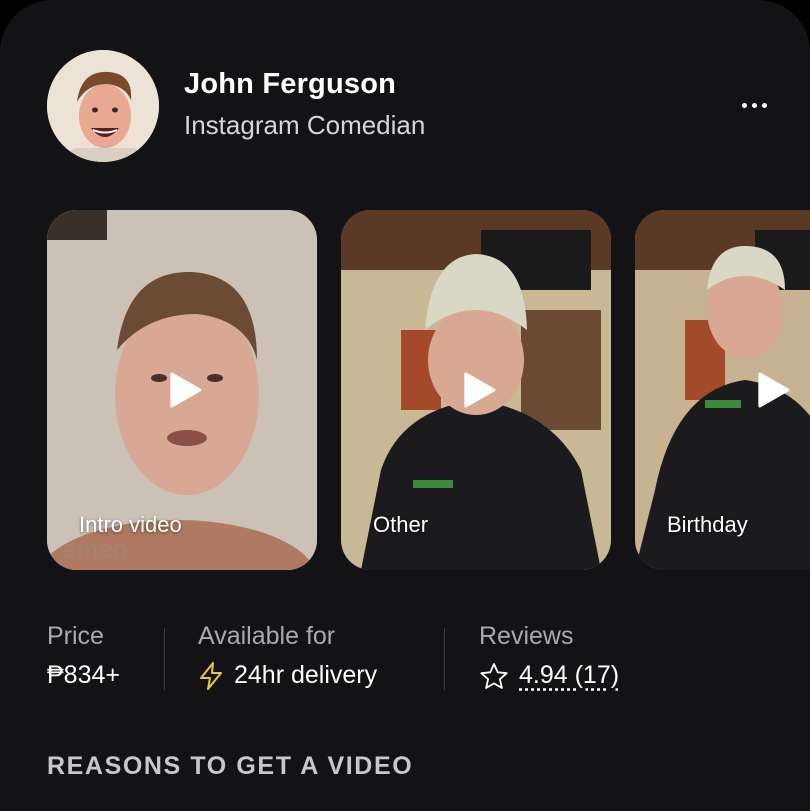  Describe the element at coordinates (549, 656) in the screenshot. I see `reviews-stat: Reviews 4.94 (17)` at that location.